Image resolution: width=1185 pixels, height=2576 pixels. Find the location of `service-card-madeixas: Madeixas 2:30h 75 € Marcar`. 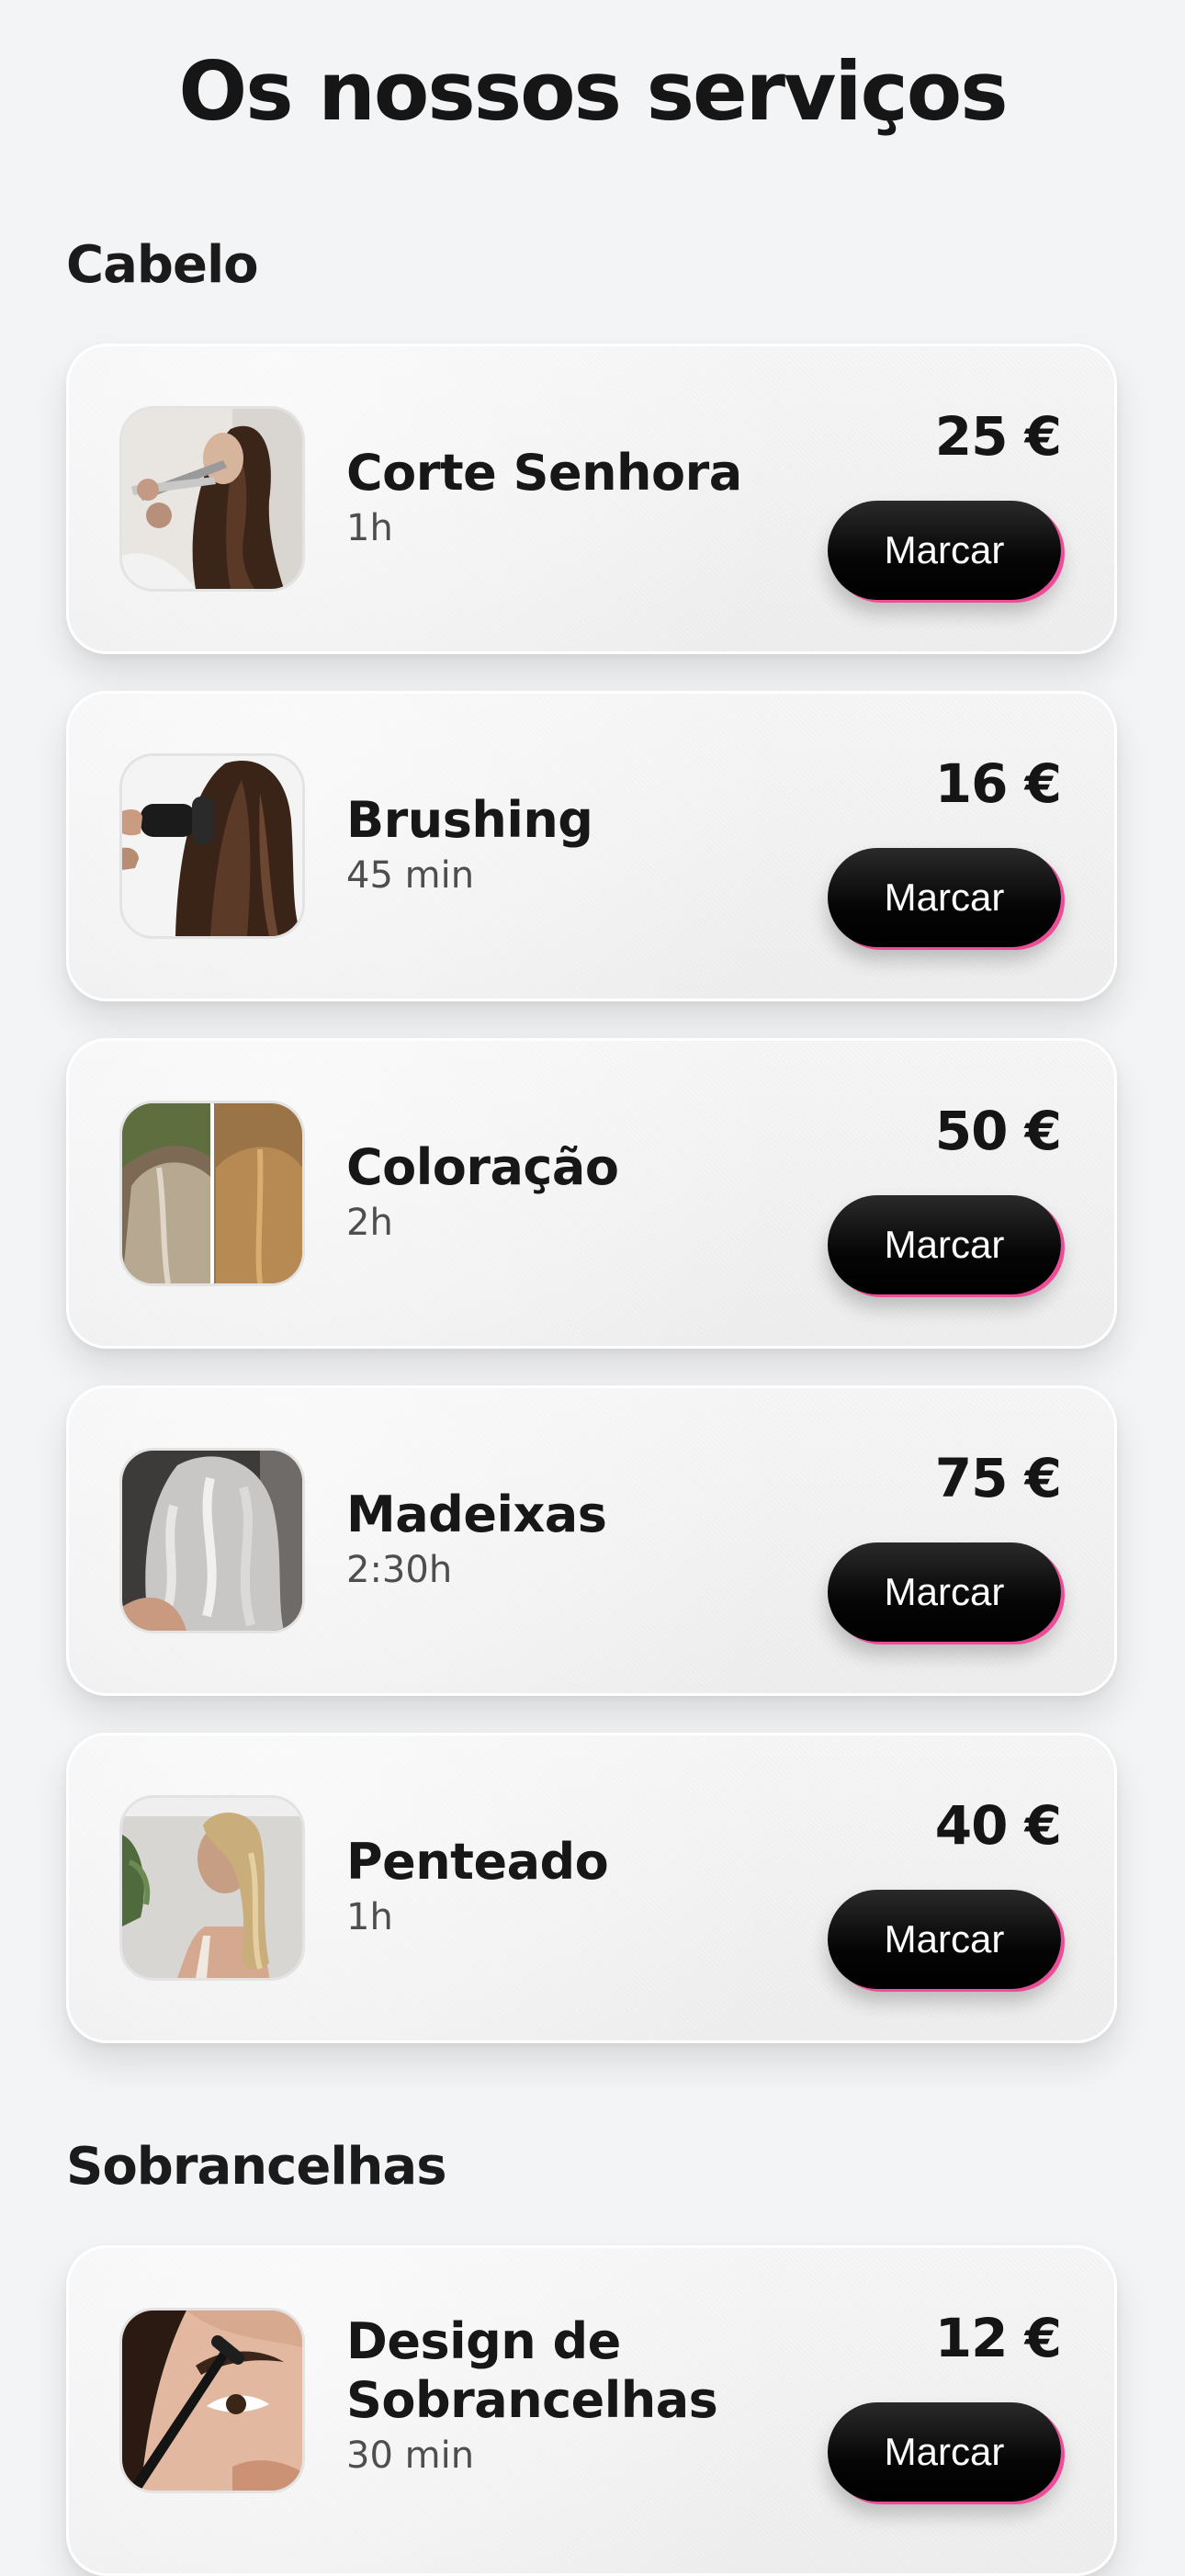

service-card-madeixas: Madeixas 2:30h 75 € Marcar is located at coordinates (591, 1540).